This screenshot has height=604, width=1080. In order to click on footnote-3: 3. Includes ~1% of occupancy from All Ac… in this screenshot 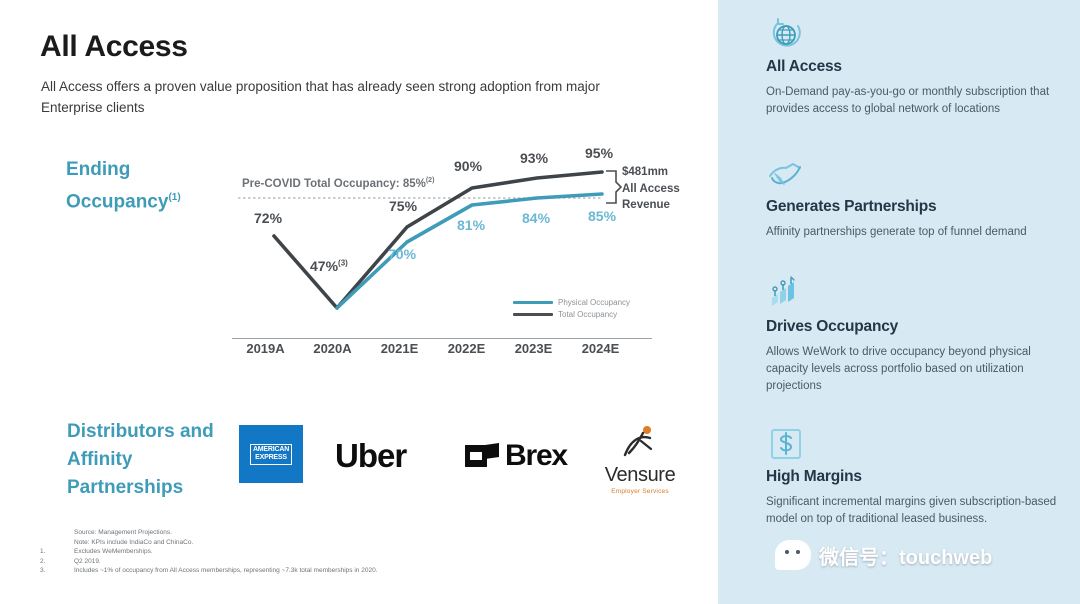, I will do `click(209, 571)`.